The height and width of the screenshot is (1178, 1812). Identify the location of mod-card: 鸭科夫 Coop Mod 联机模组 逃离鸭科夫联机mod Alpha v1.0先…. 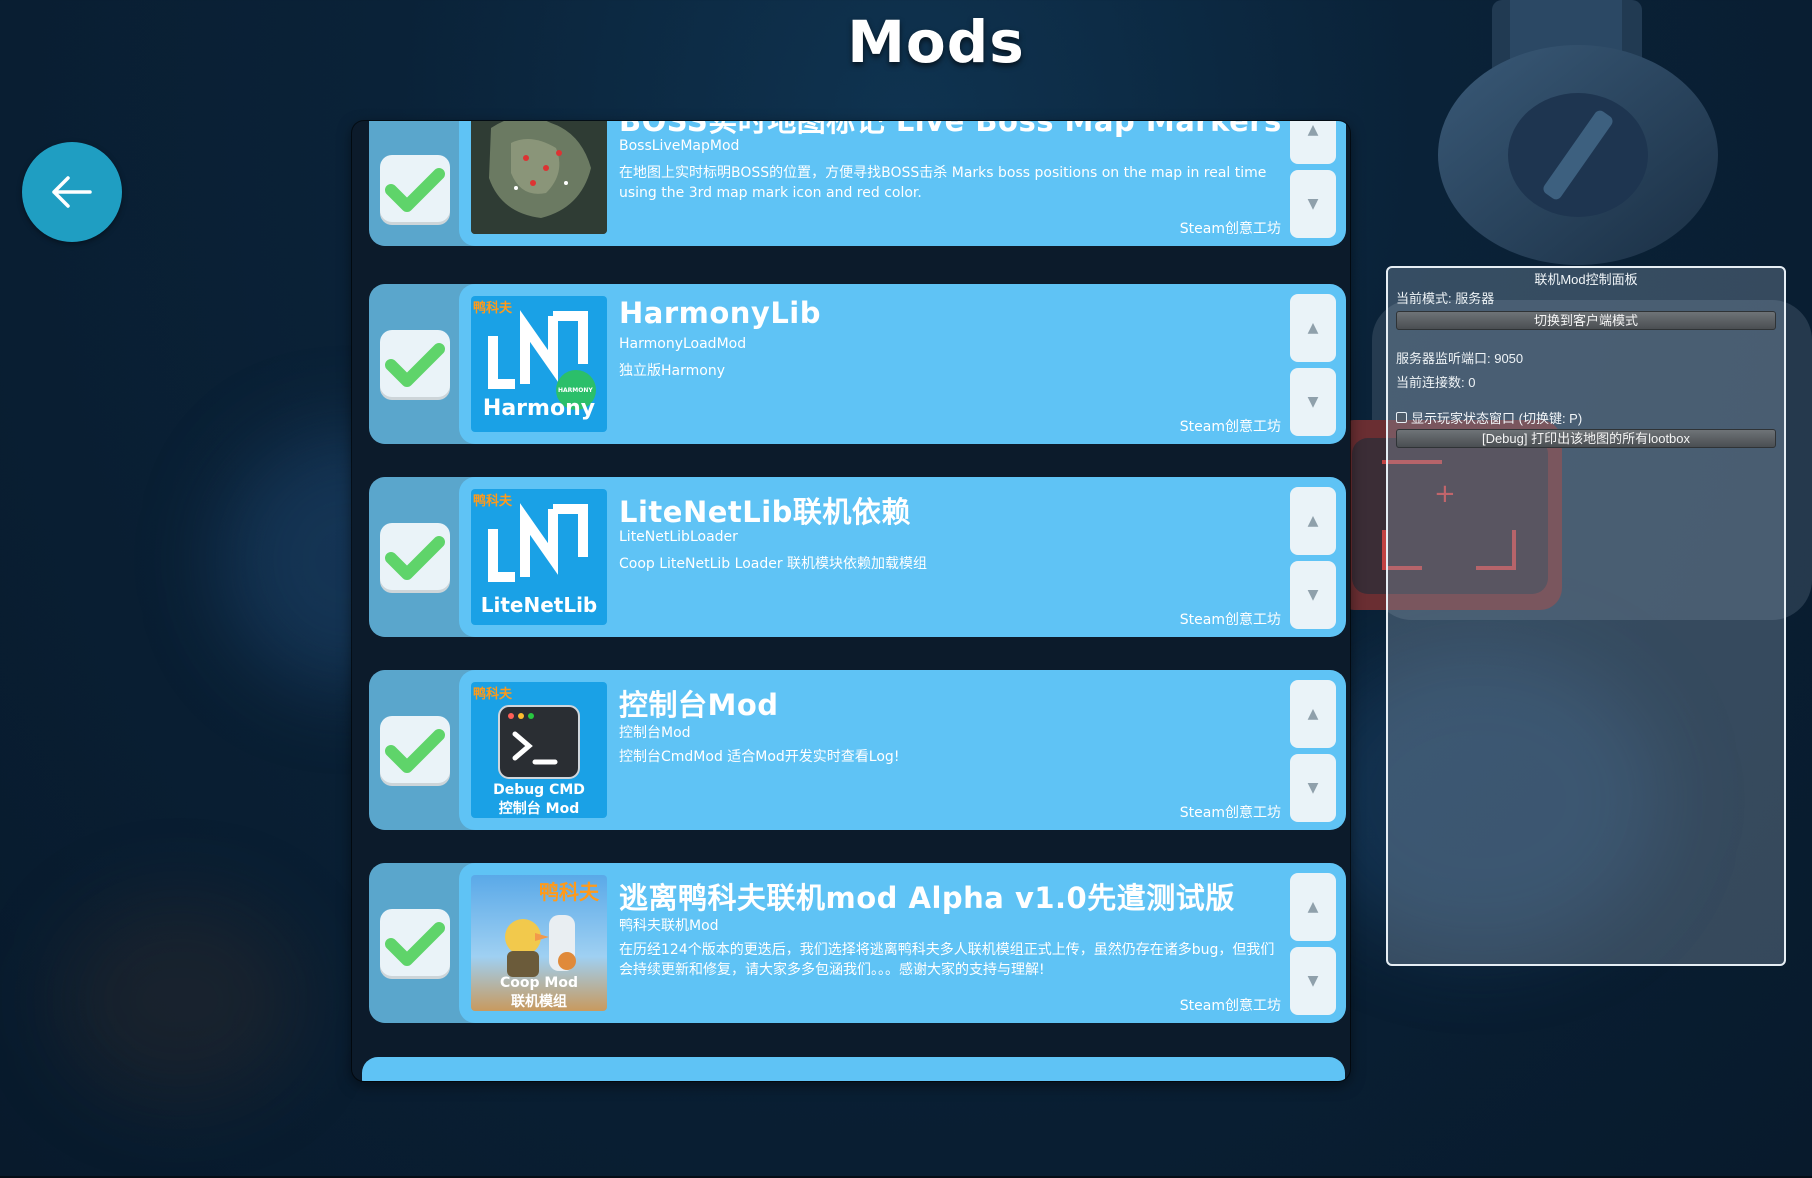
(902, 943).